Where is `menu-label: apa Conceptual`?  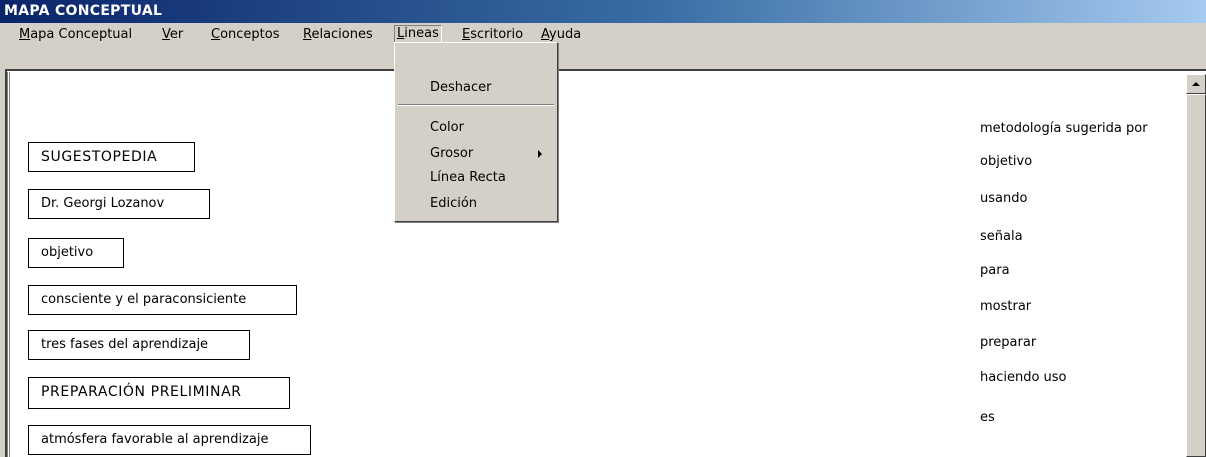
menu-label: apa Conceptual is located at coordinates (81, 34).